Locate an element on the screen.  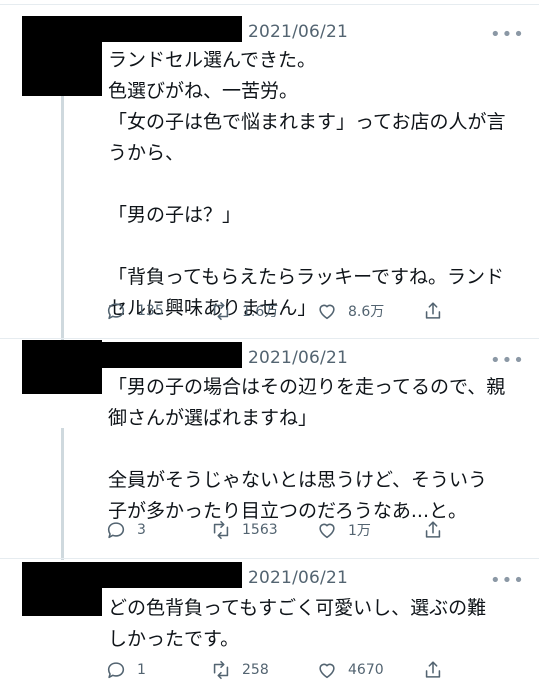
like-button: 8.6万 is located at coordinates (350, 311).